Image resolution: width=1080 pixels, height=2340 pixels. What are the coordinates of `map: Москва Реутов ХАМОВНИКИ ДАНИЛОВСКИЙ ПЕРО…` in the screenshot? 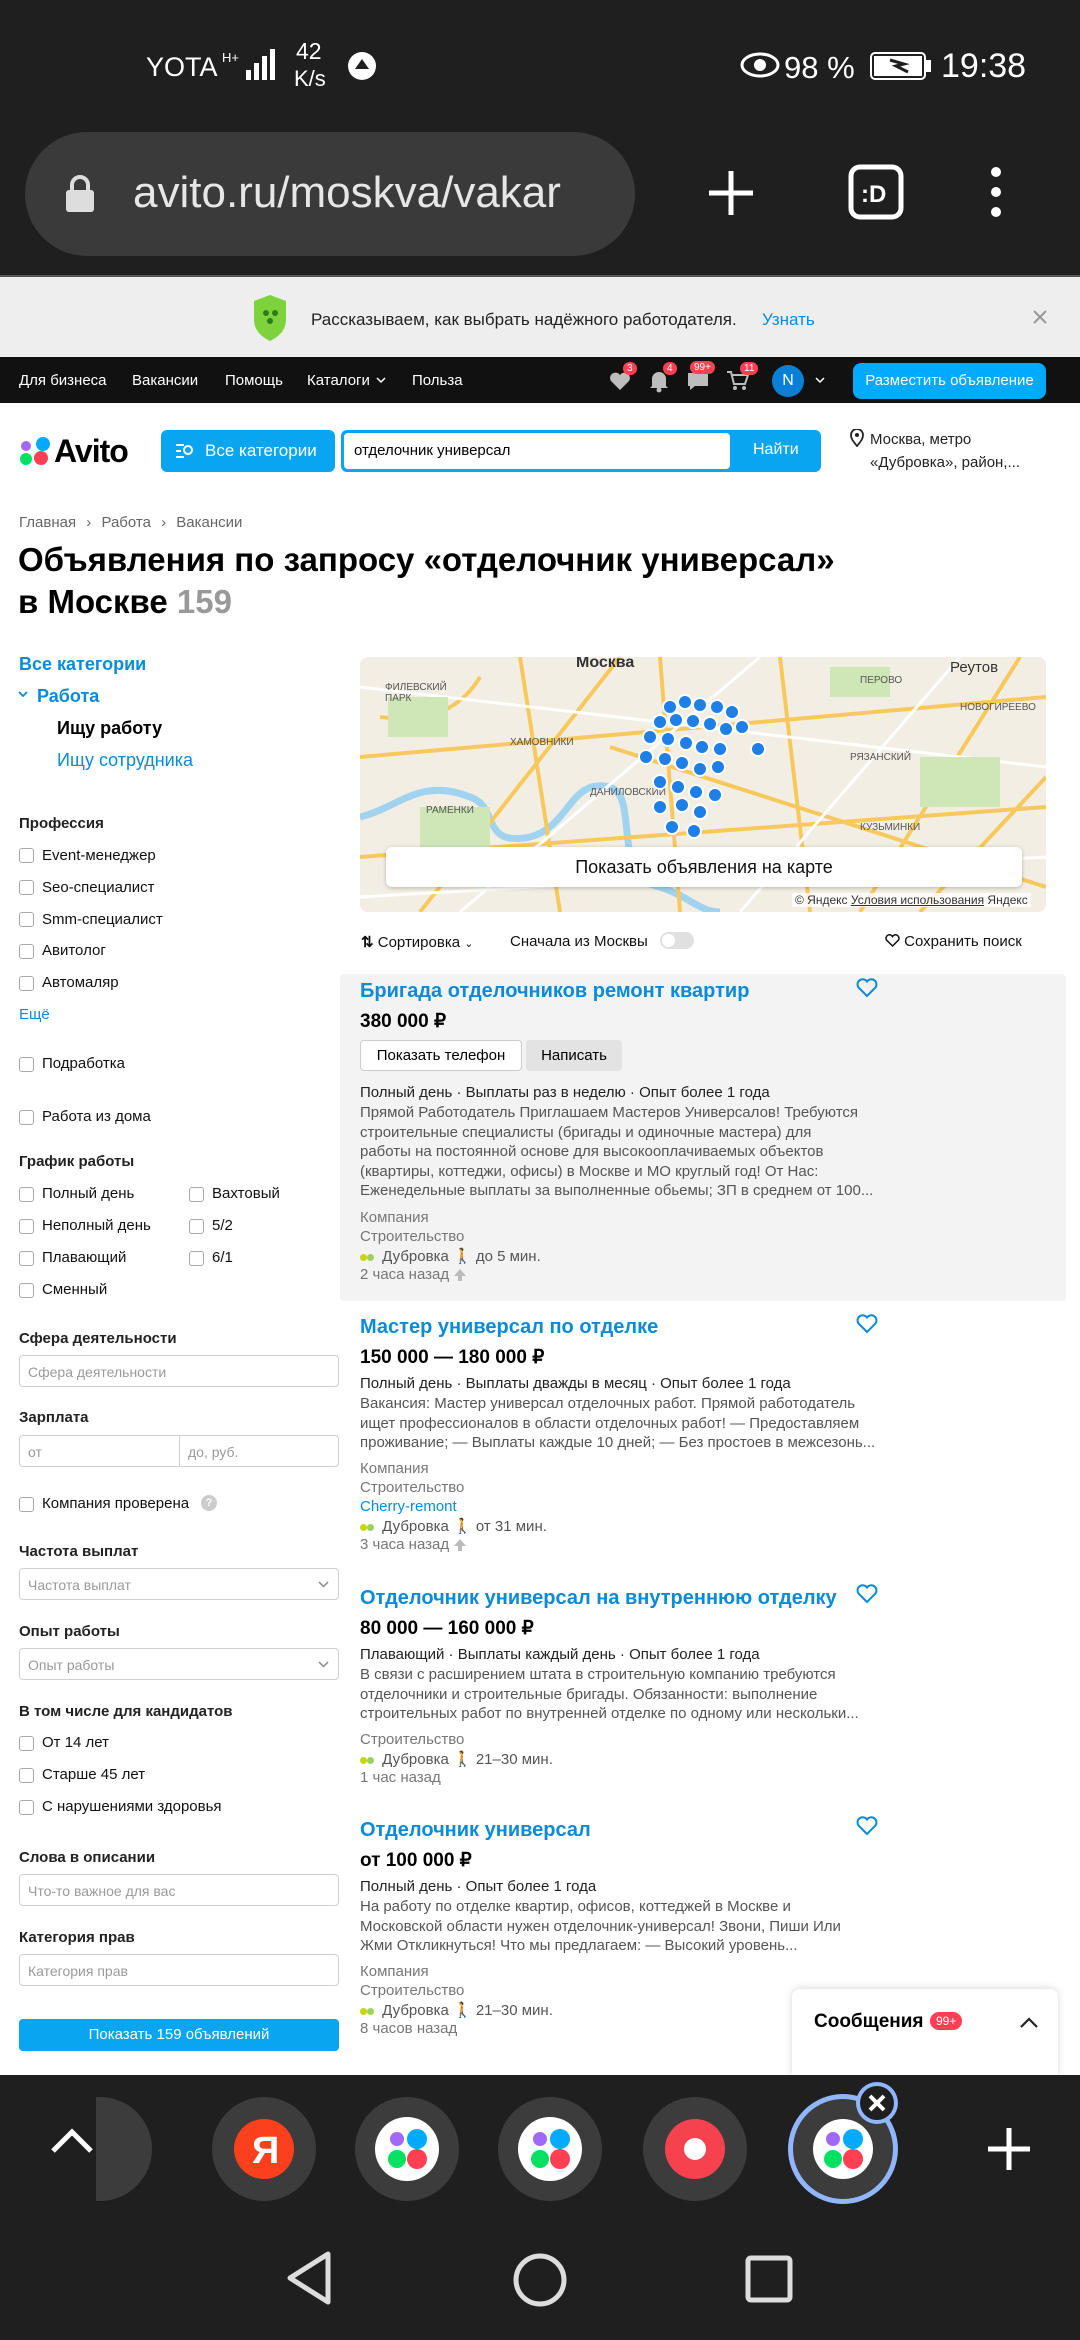 It's located at (703, 784).